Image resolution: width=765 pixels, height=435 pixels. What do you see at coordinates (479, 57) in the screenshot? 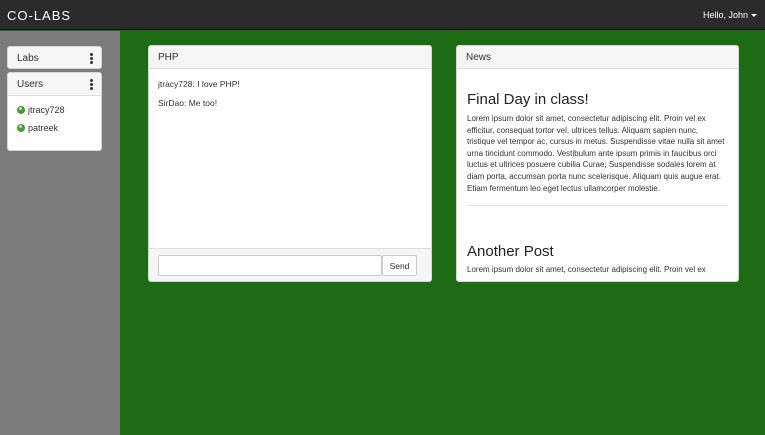
I see `news-title: News` at bounding box center [479, 57].